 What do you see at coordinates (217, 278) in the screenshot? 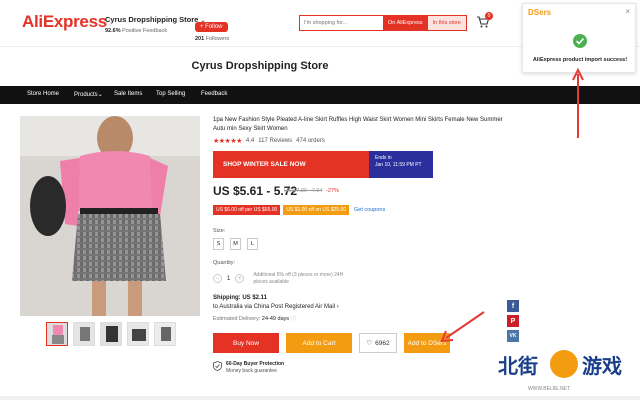
I see `minus-icon: −` at bounding box center [217, 278].